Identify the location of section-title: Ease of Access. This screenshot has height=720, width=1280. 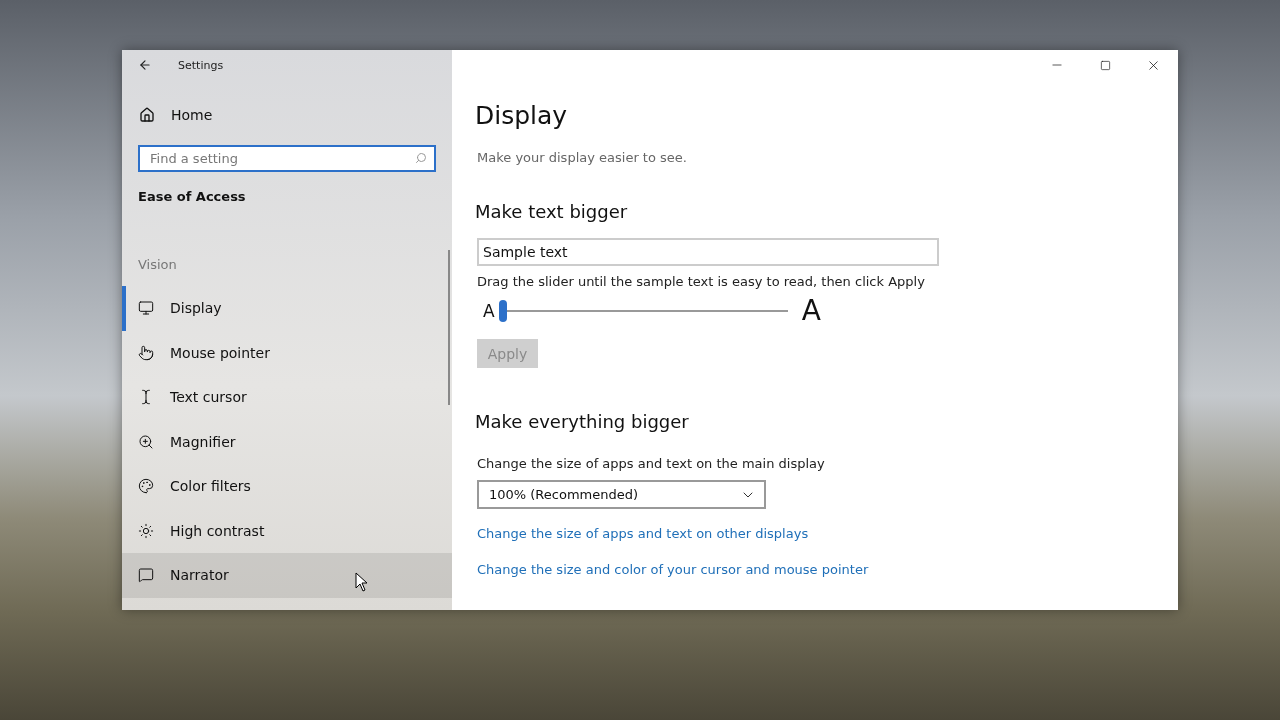
(192, 196).